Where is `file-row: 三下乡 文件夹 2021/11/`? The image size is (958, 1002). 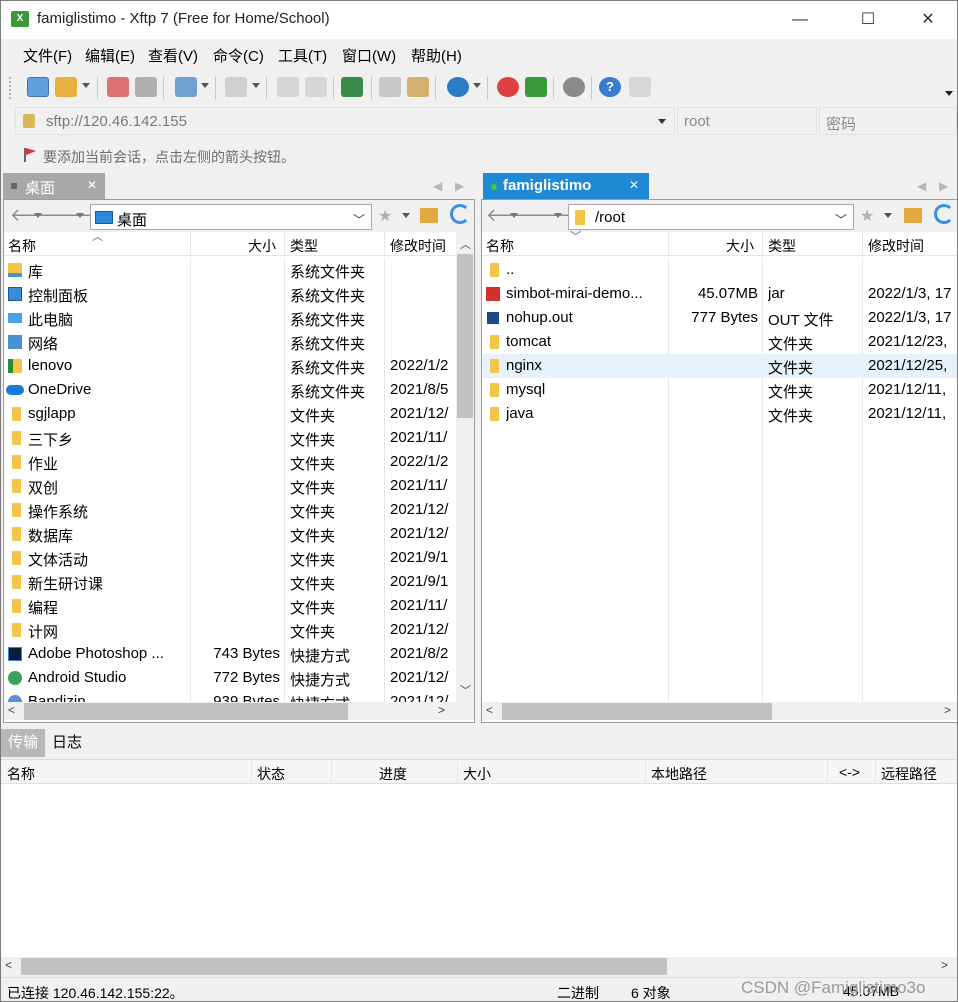
file-row: 三下乡 文件夹 2021/11/ is located at coordinates (230, 438).